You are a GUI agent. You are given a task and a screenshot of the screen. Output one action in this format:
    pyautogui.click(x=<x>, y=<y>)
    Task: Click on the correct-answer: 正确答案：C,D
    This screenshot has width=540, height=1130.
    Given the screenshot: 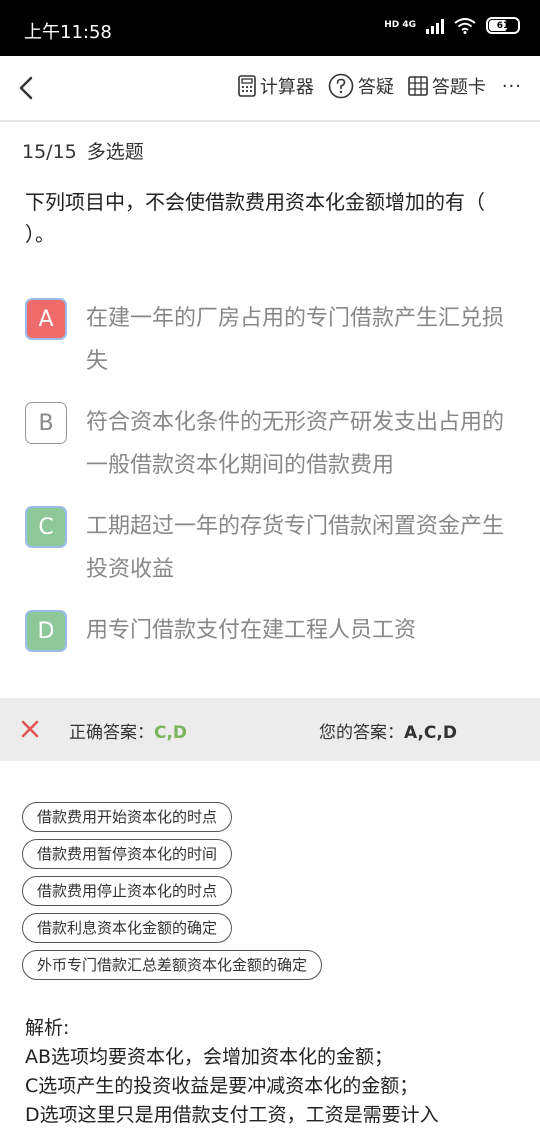 What is the action you would take?
    pyautogui.click(x=128, y=730)
    